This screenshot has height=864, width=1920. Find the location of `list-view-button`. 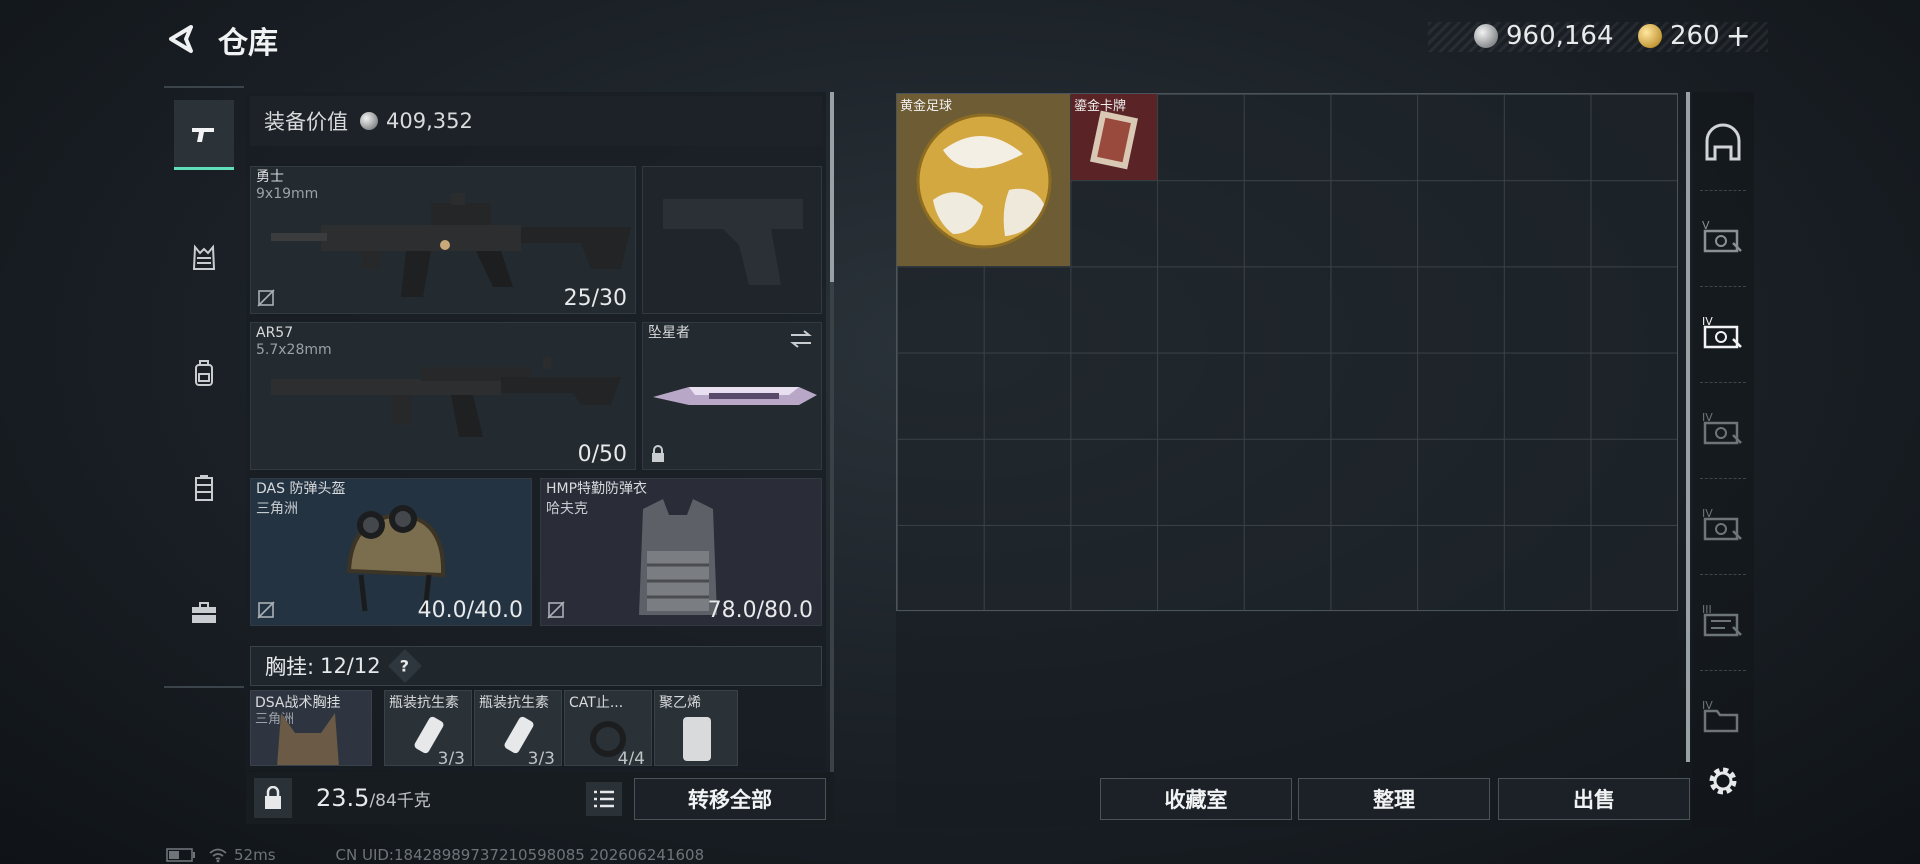

list-view-button is located at coordinates (604, 799).